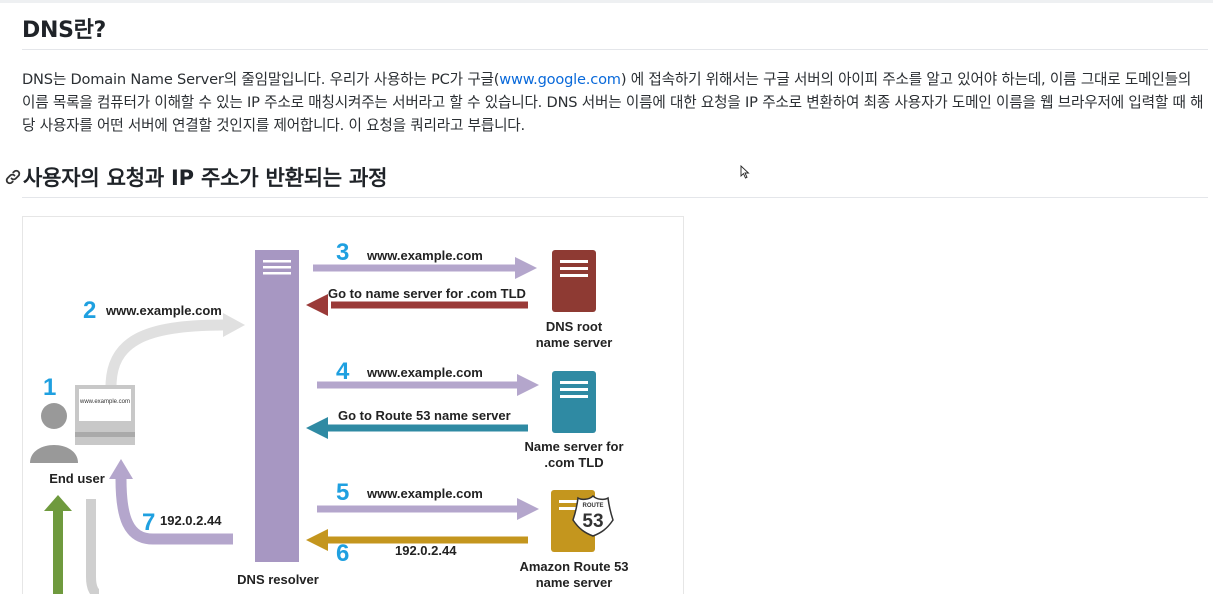 The image size is (1213, 594). I want to click on root-server-label-2: name server, so click(574, 342).